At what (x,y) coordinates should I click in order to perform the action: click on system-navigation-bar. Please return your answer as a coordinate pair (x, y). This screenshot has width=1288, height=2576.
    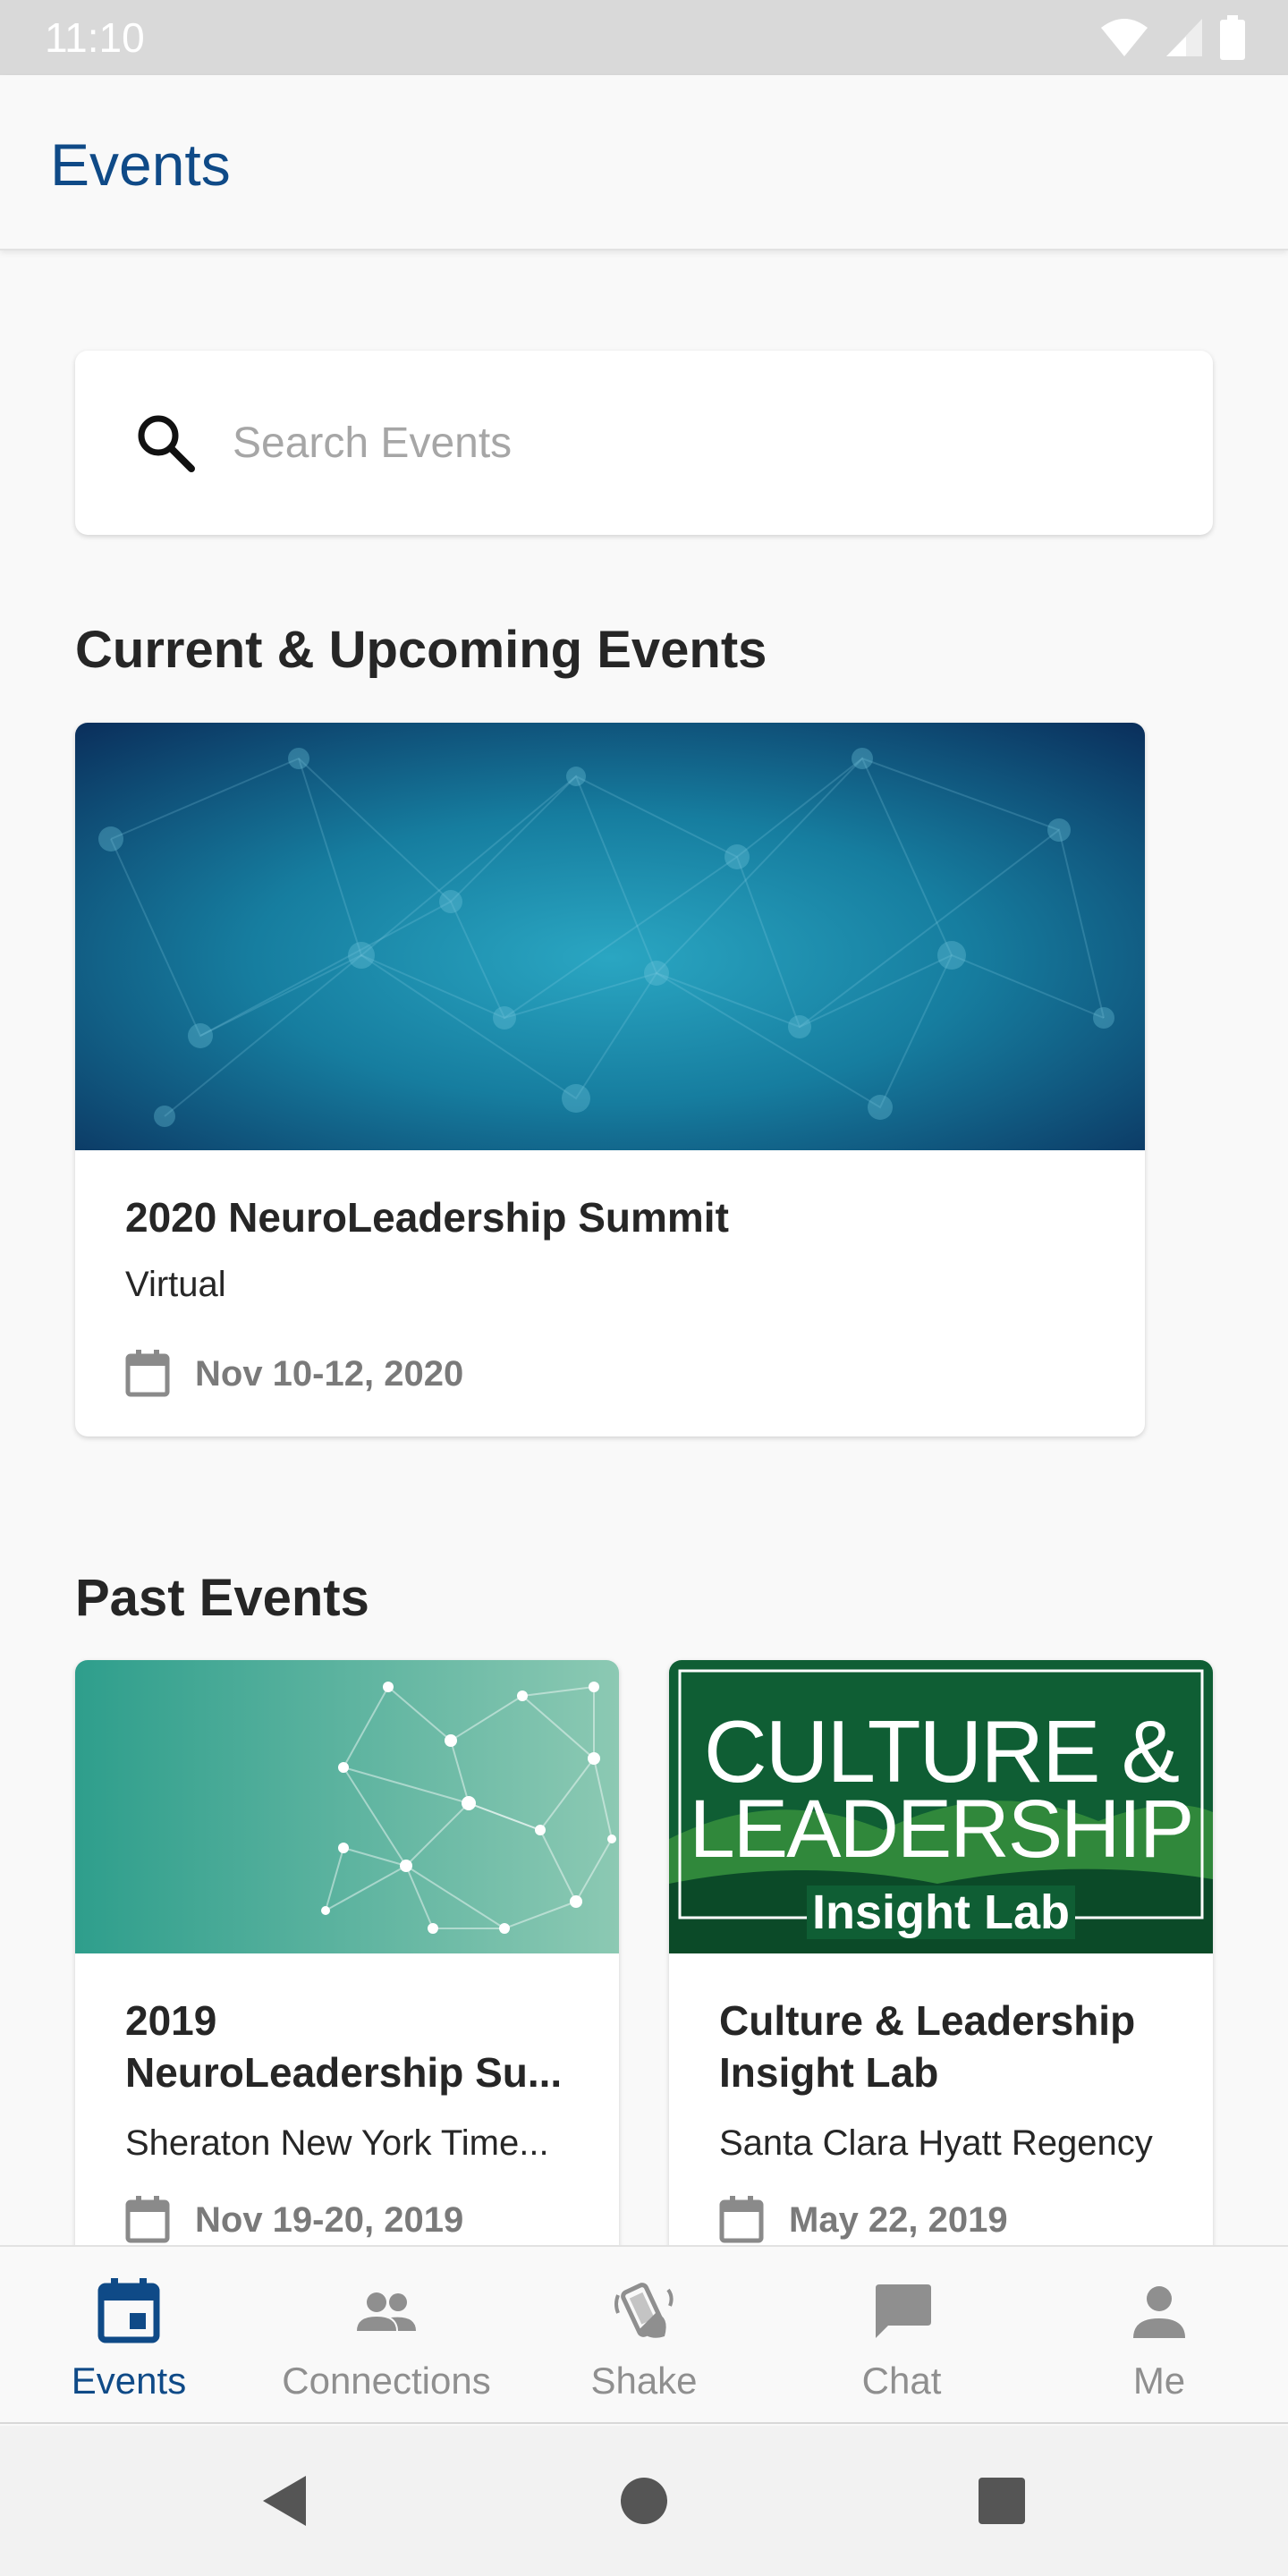
    Looking at the image, I should click on (644, 2501).